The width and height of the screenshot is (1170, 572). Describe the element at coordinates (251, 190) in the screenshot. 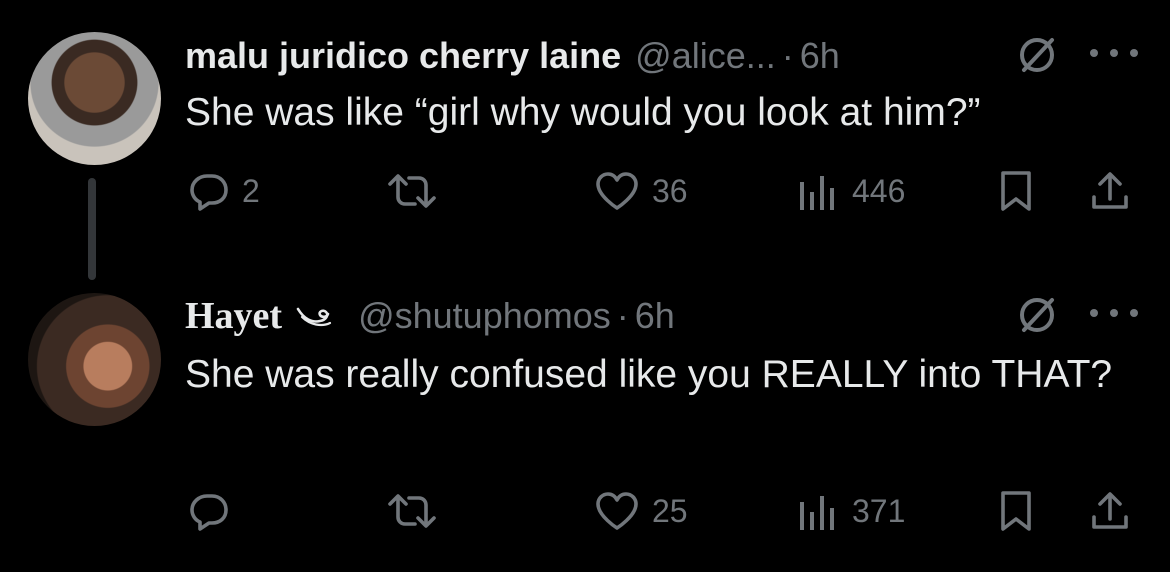

I see `reply-count: 2` at that location.